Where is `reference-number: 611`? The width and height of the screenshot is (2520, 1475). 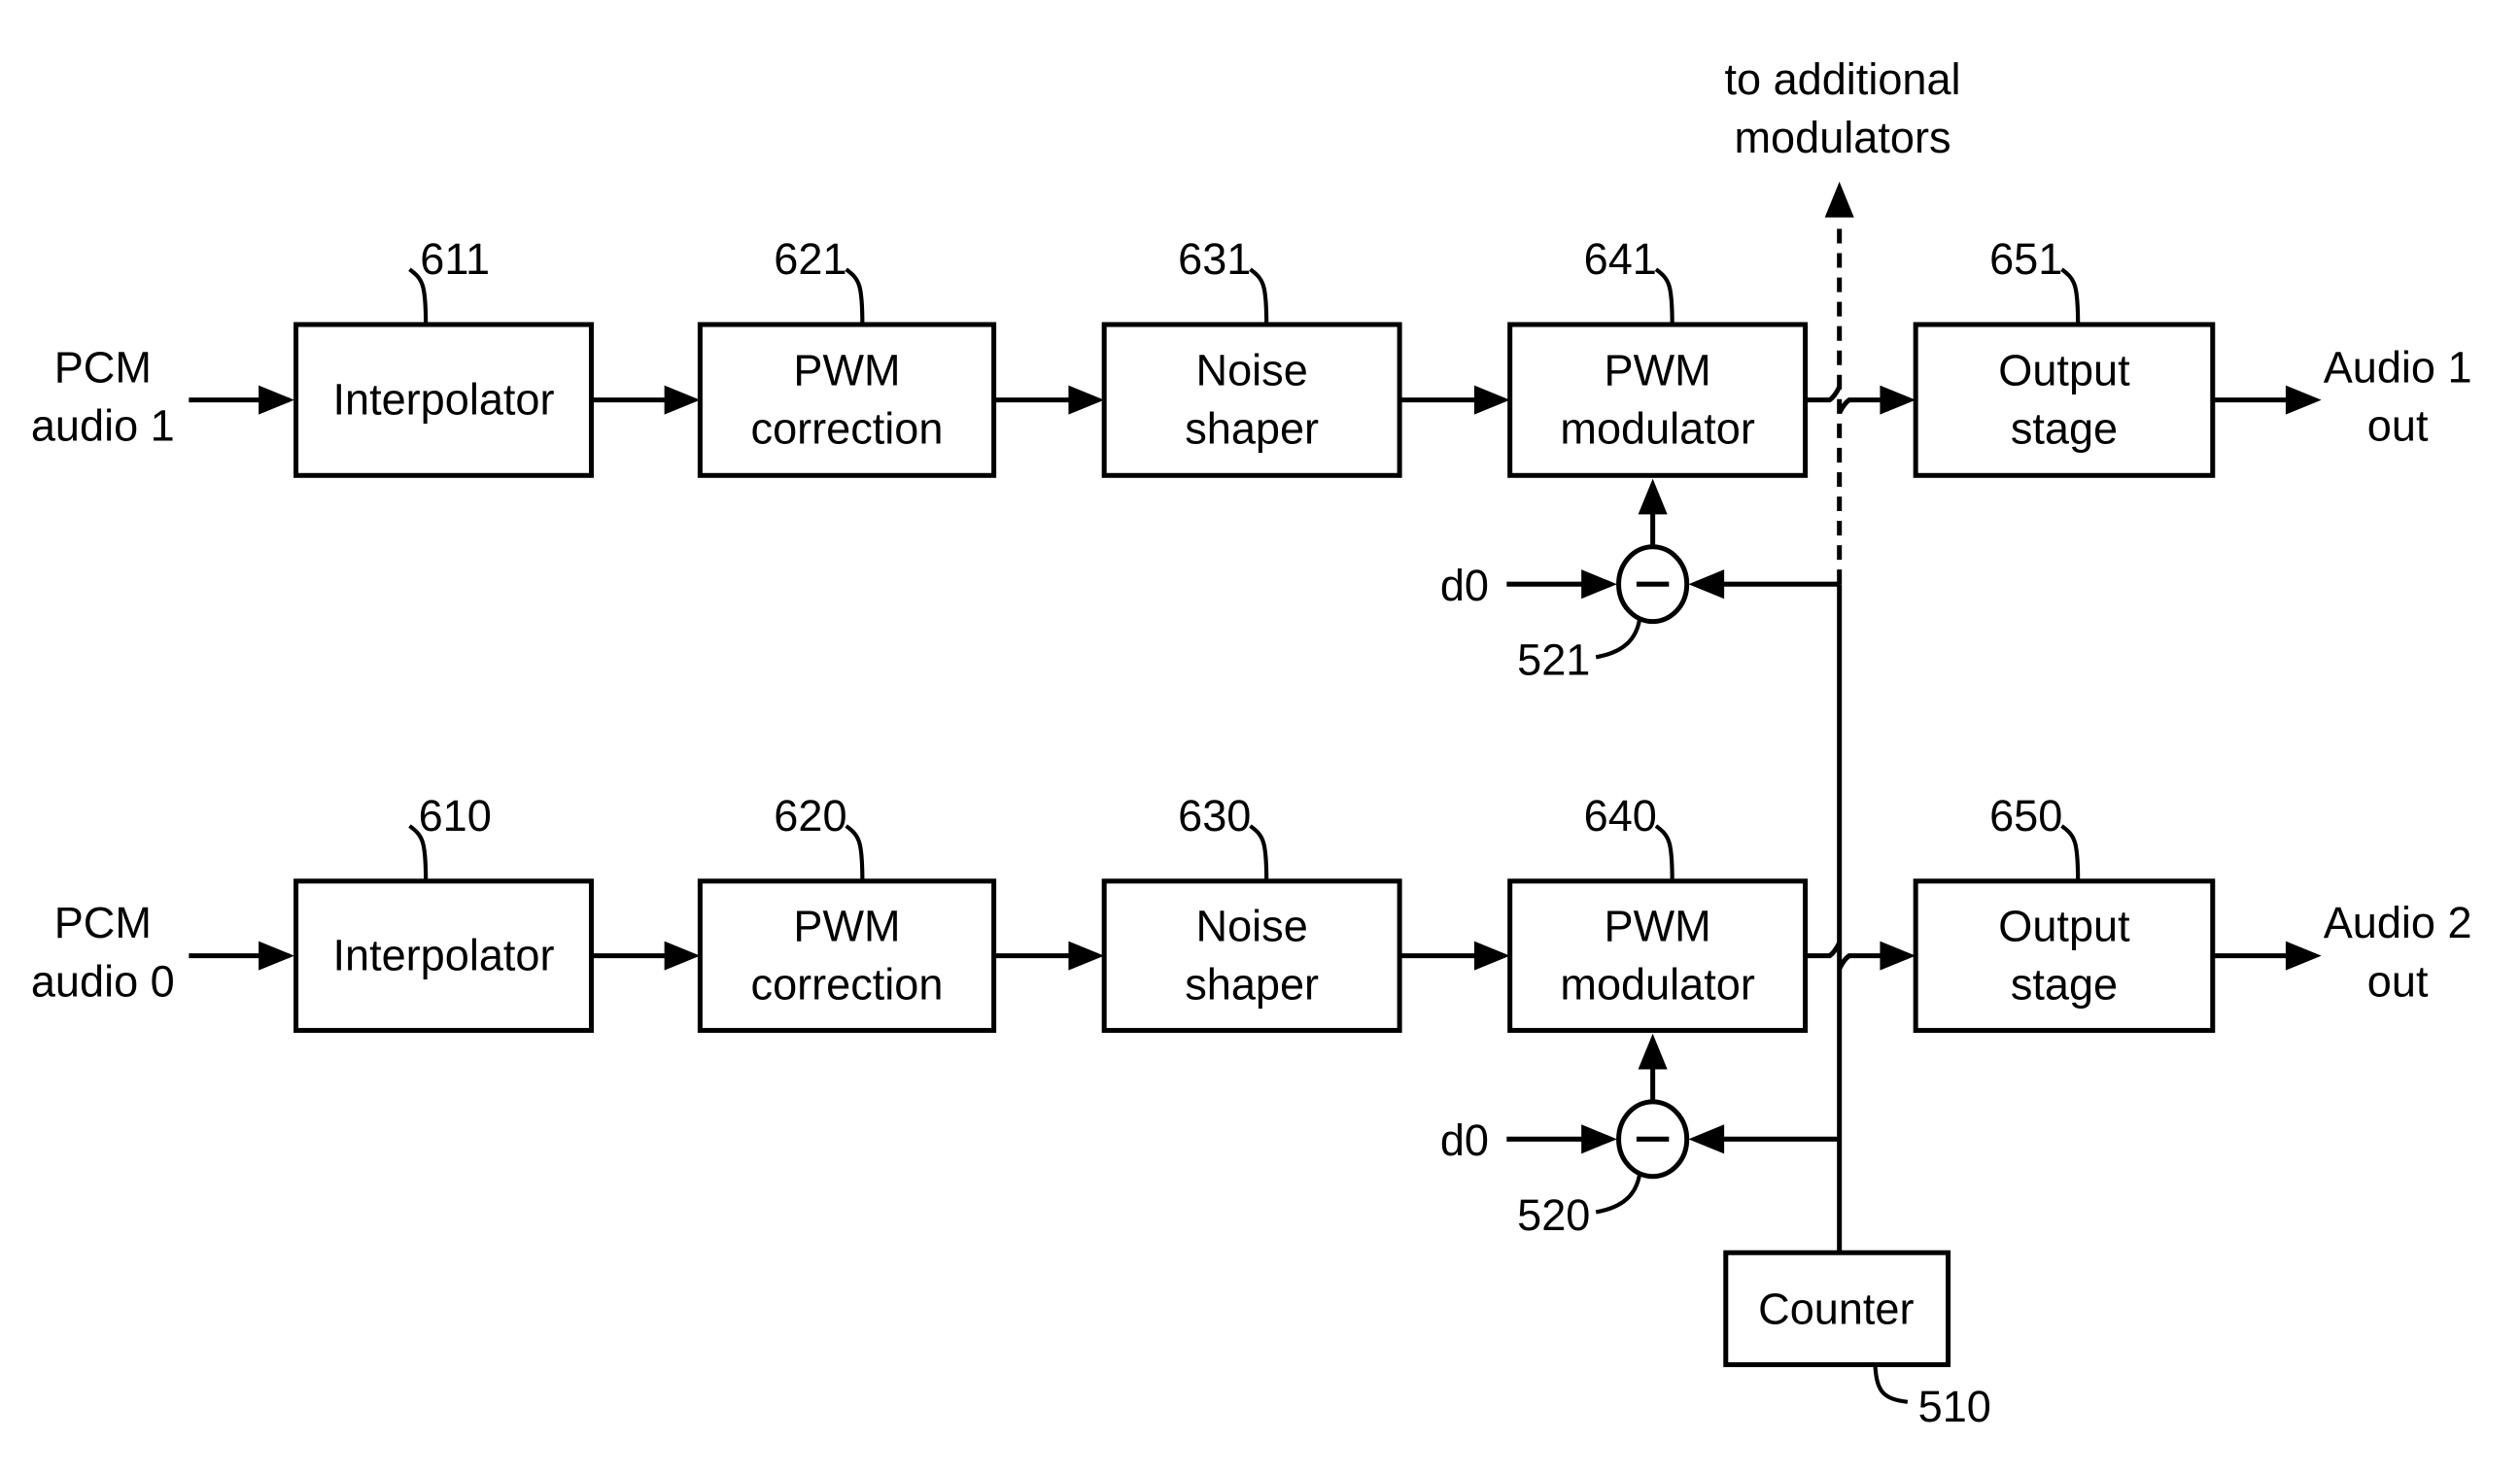
reference-number: 611 is located at coordinates (455, 259).